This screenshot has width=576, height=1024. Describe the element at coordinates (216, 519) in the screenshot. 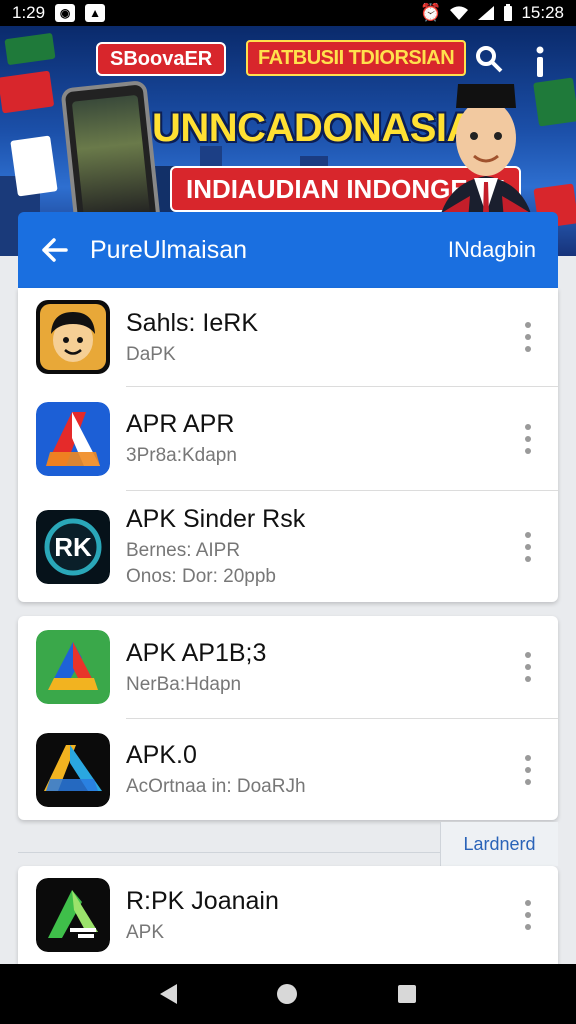

I see `app-name: APK Sinder Rsk` at that location.